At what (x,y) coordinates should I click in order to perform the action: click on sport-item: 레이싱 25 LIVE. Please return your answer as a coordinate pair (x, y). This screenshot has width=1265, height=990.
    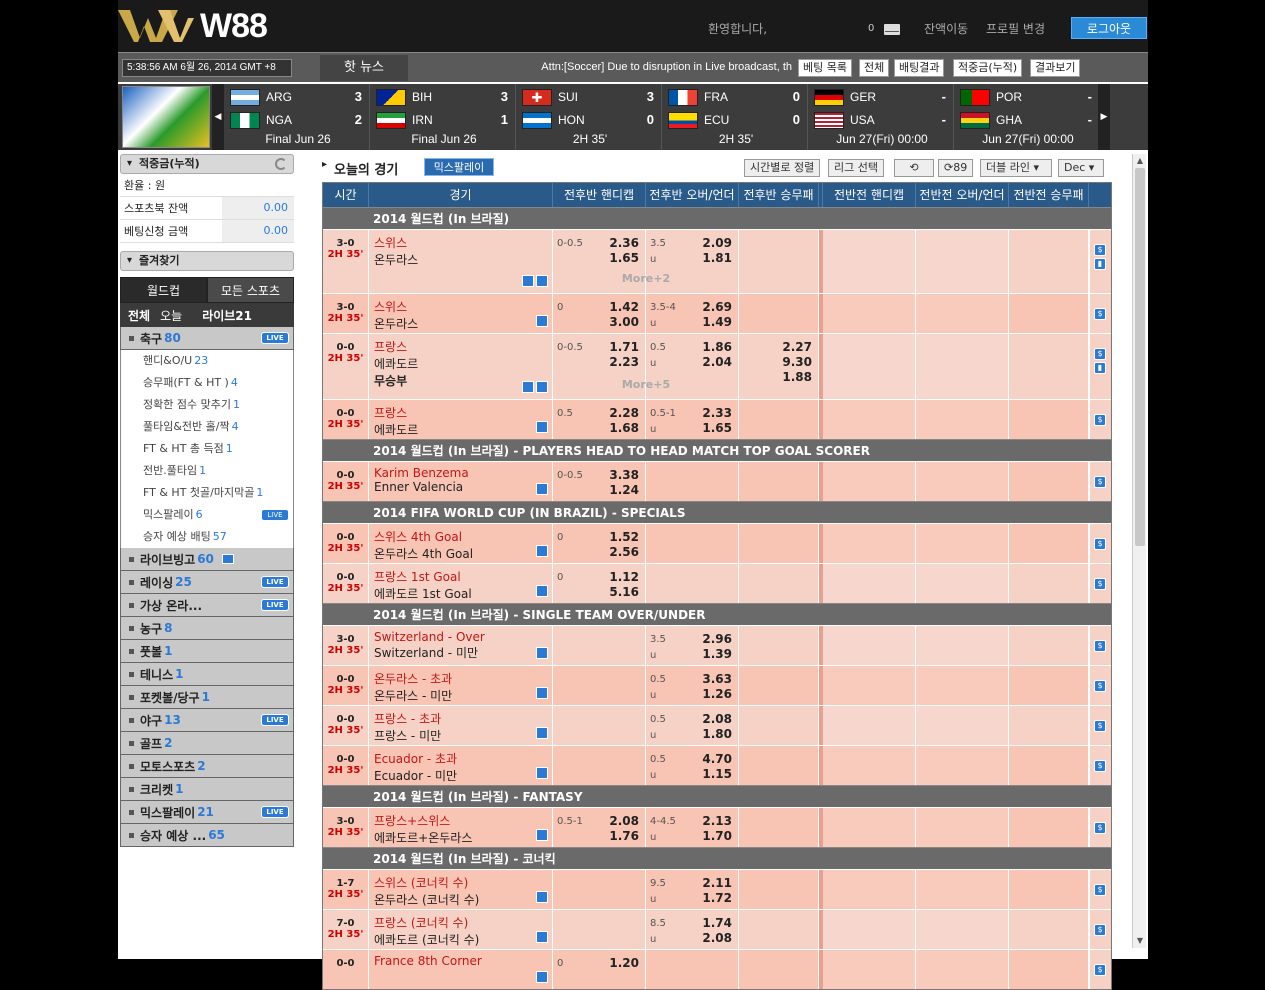
    Looking at the image, I should click on (207, 582).